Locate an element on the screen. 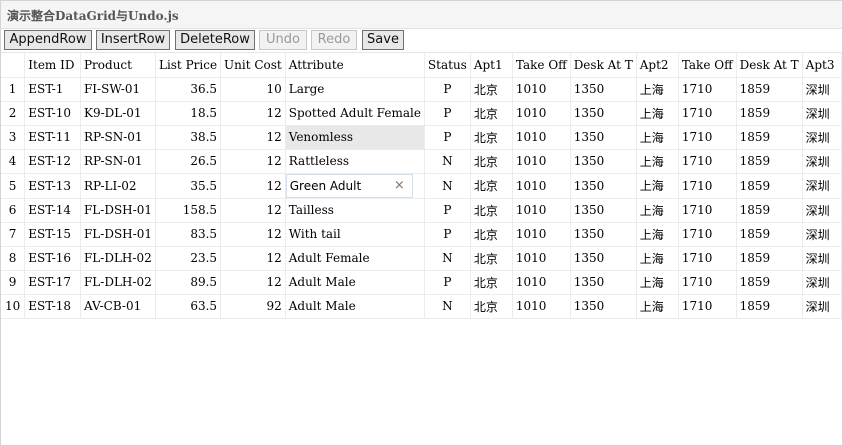 Image resolution: width=843 pixels, height=446 pixels. cell-attribute: Adult Female is located at coordinates (355, 258).